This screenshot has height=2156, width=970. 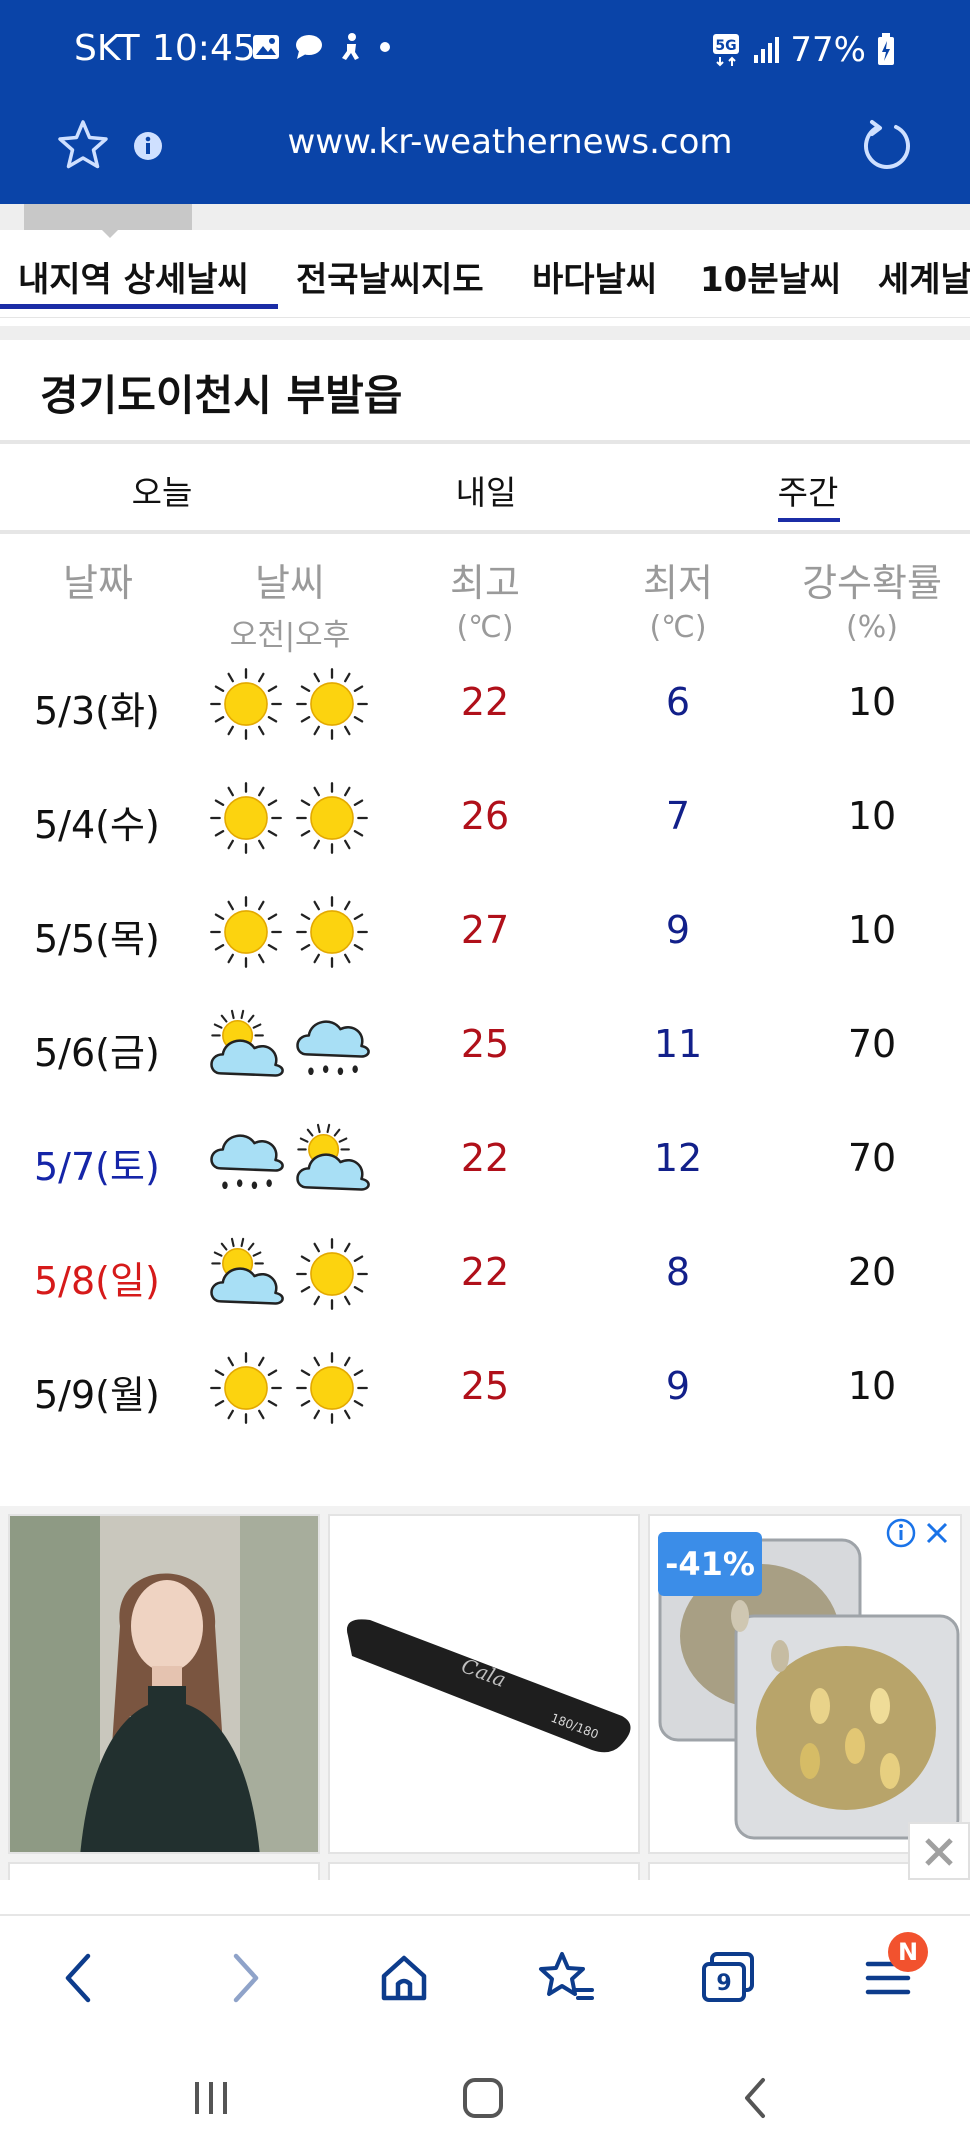 What do you see at coordinates (908, 1952) in the screenshot?
I see `notification-badge: N` at bounding box center [908, 1952].